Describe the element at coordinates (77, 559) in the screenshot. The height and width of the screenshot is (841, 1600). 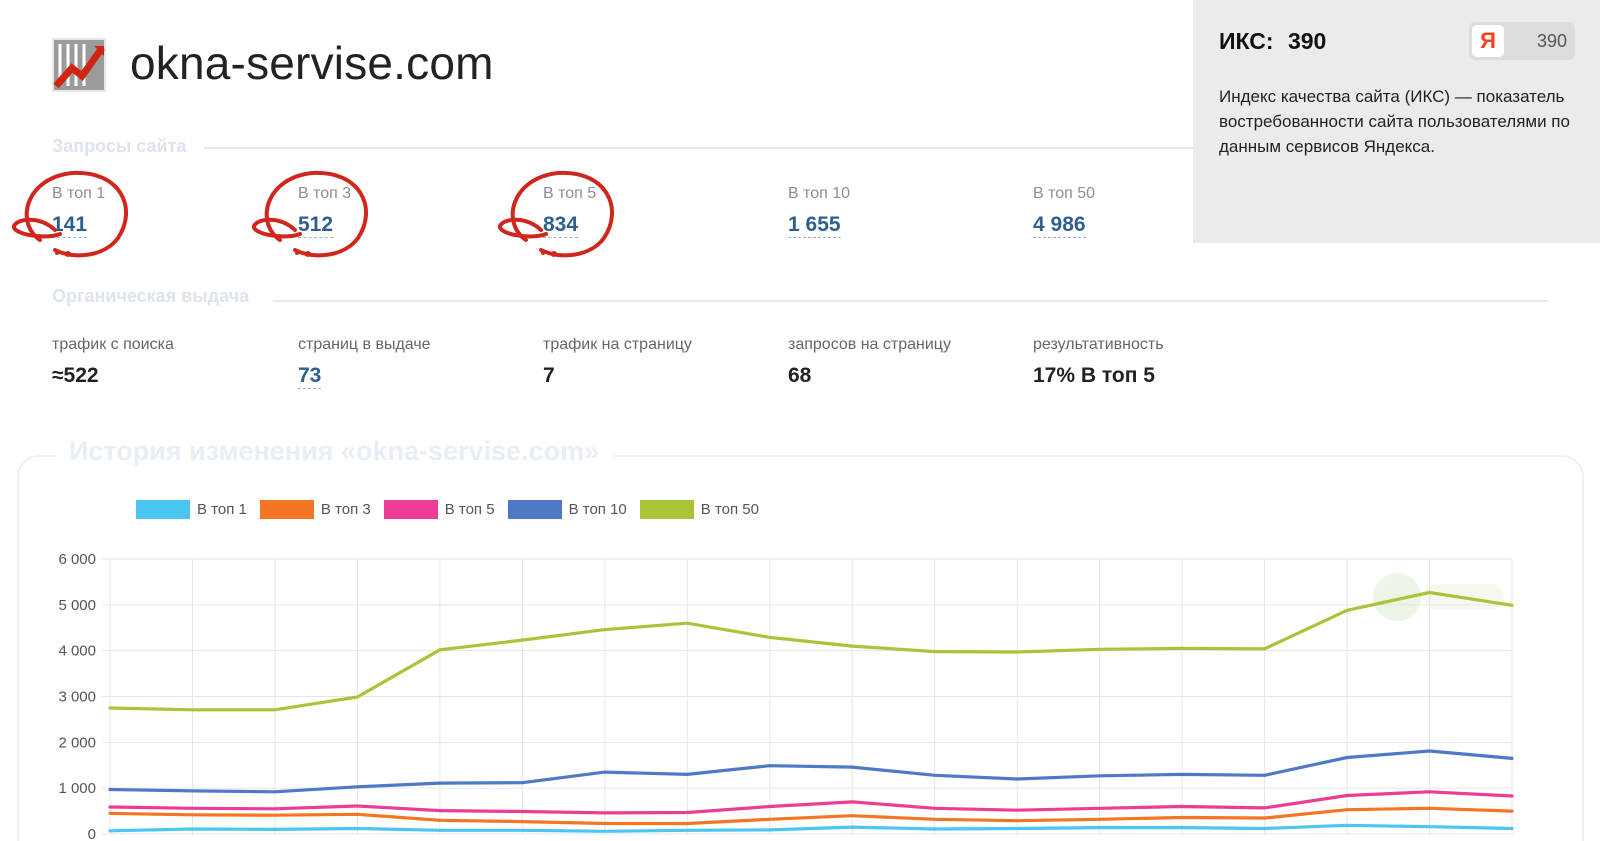
I see `y-tick-label: 6 000` at that location.